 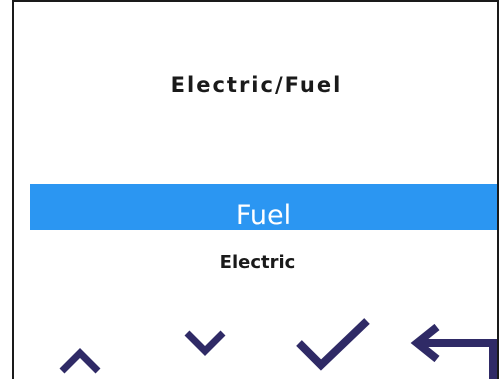 I want to click on confirm-button, so click(x=332, y=342).